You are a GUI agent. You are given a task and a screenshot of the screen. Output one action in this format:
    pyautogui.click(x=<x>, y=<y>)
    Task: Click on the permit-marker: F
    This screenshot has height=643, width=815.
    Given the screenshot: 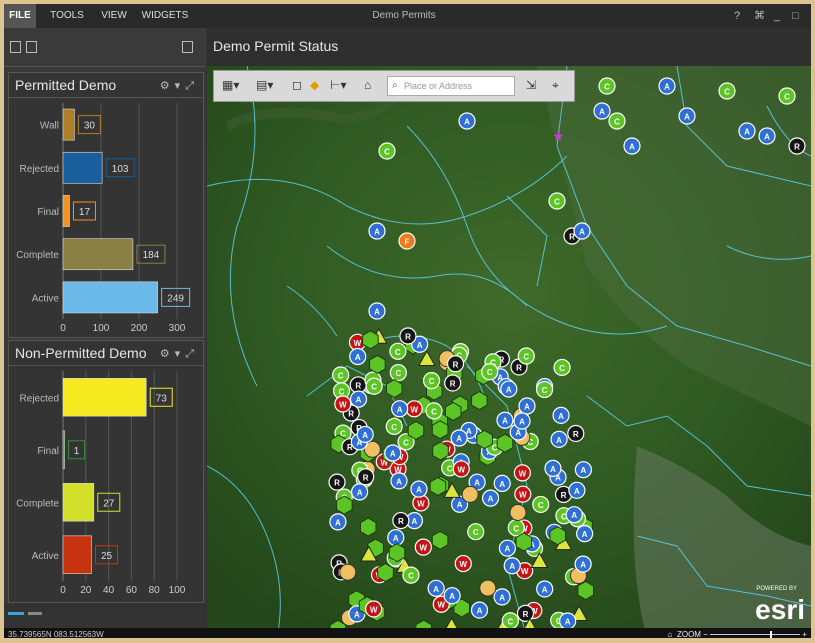 What is the action you would take?
    pyautogui.click(x=407, y=241)
    